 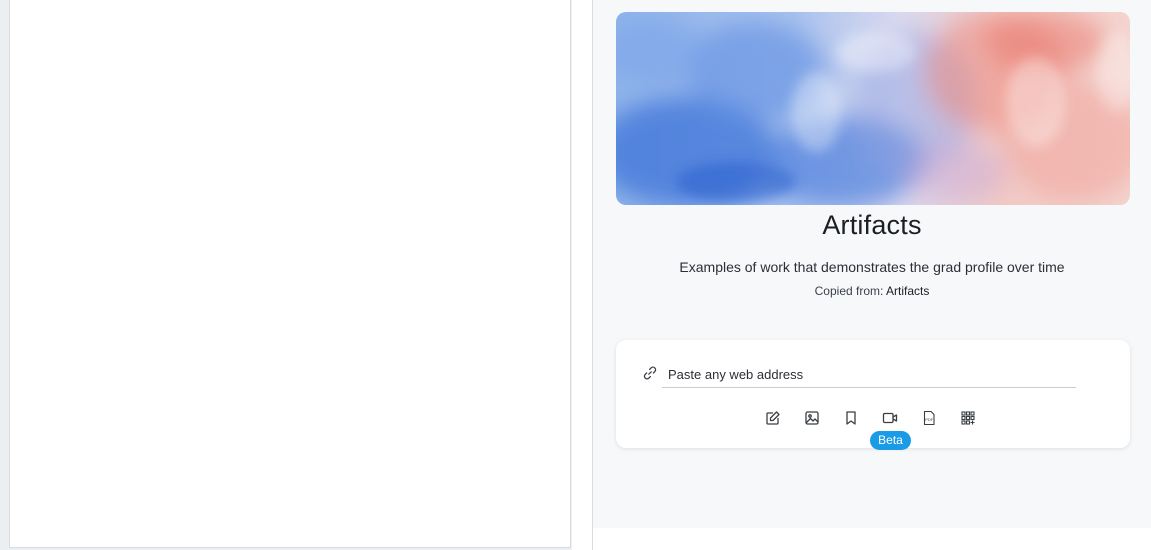 What do you see at coordinates (890, 440) in the screenshot?
I see `beta-badge: Beta` at bounding box center [890, 440].